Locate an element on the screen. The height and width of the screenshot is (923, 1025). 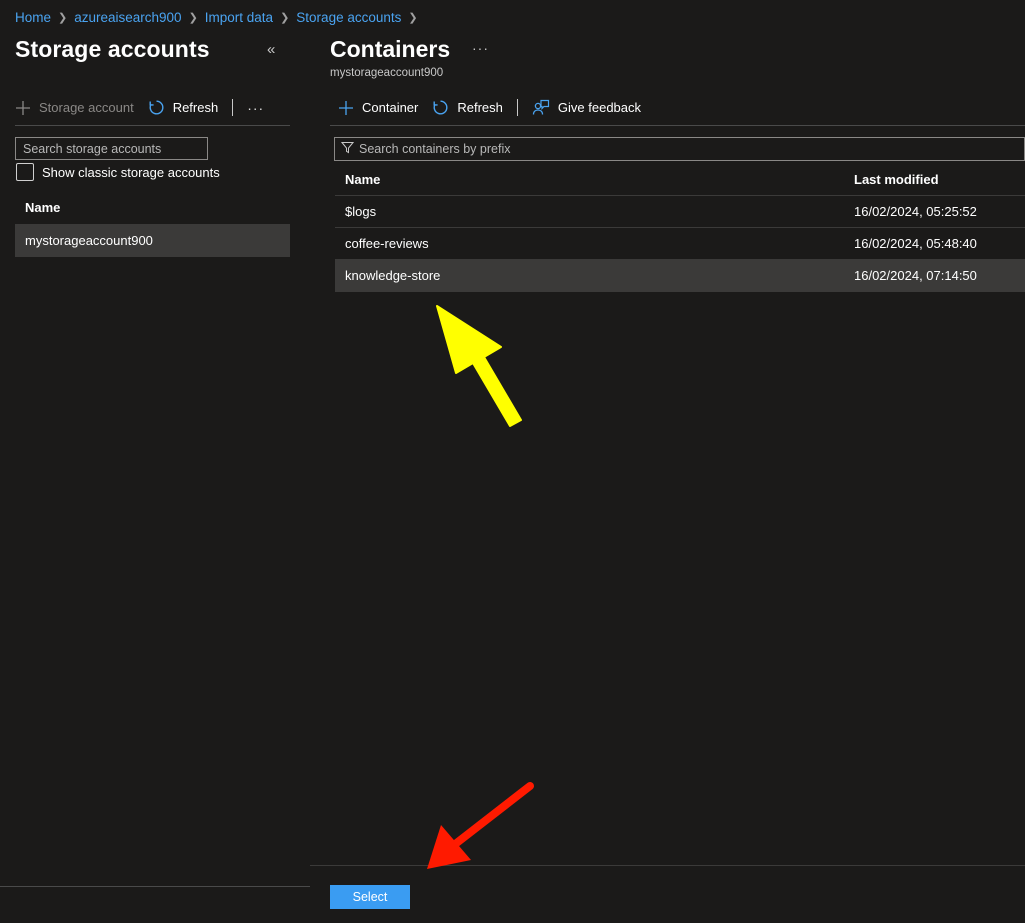
container-last-modified: 16/02/2024, 07:14:50 is located at coordinates (915, 275).